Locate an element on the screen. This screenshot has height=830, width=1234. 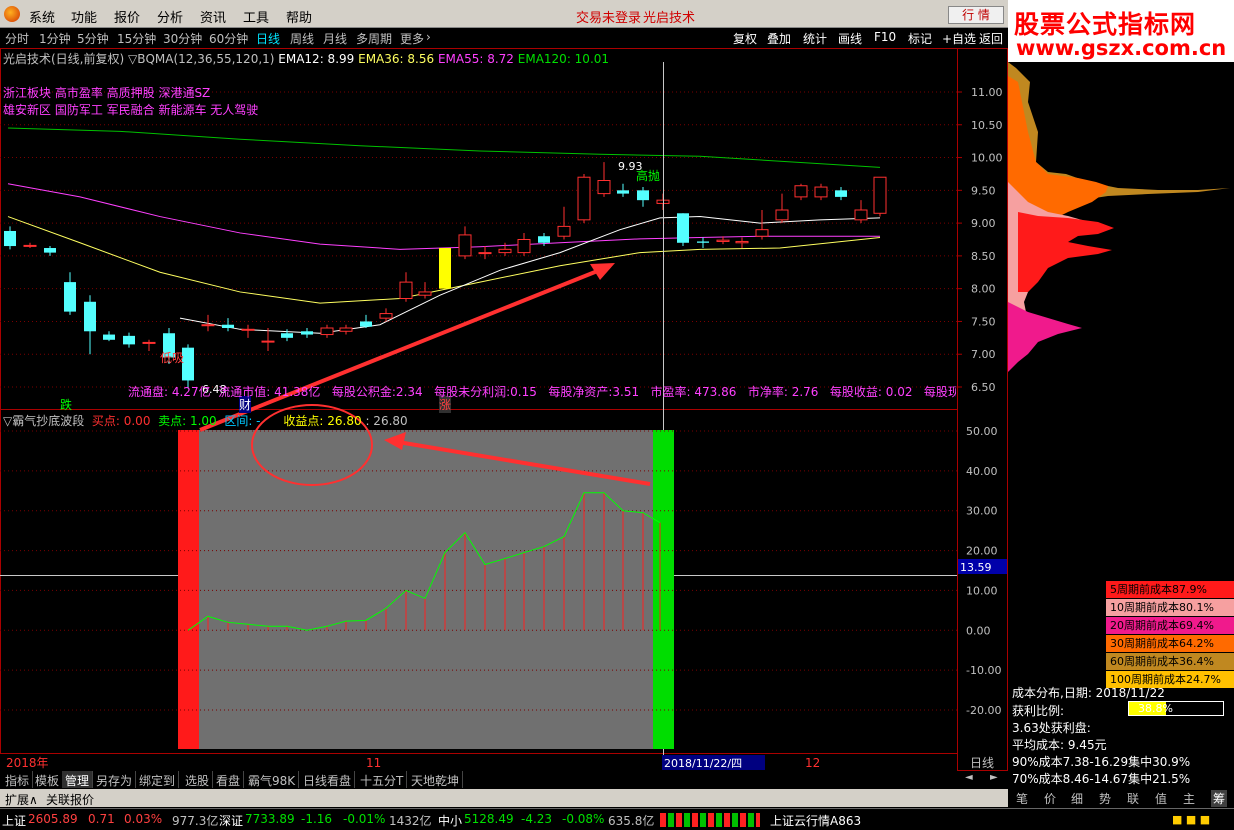
sector-tags-line2: 雄安新区 国防军工 军民融合 新能源车 无人驾驶 is located at coordinates (131, 110).